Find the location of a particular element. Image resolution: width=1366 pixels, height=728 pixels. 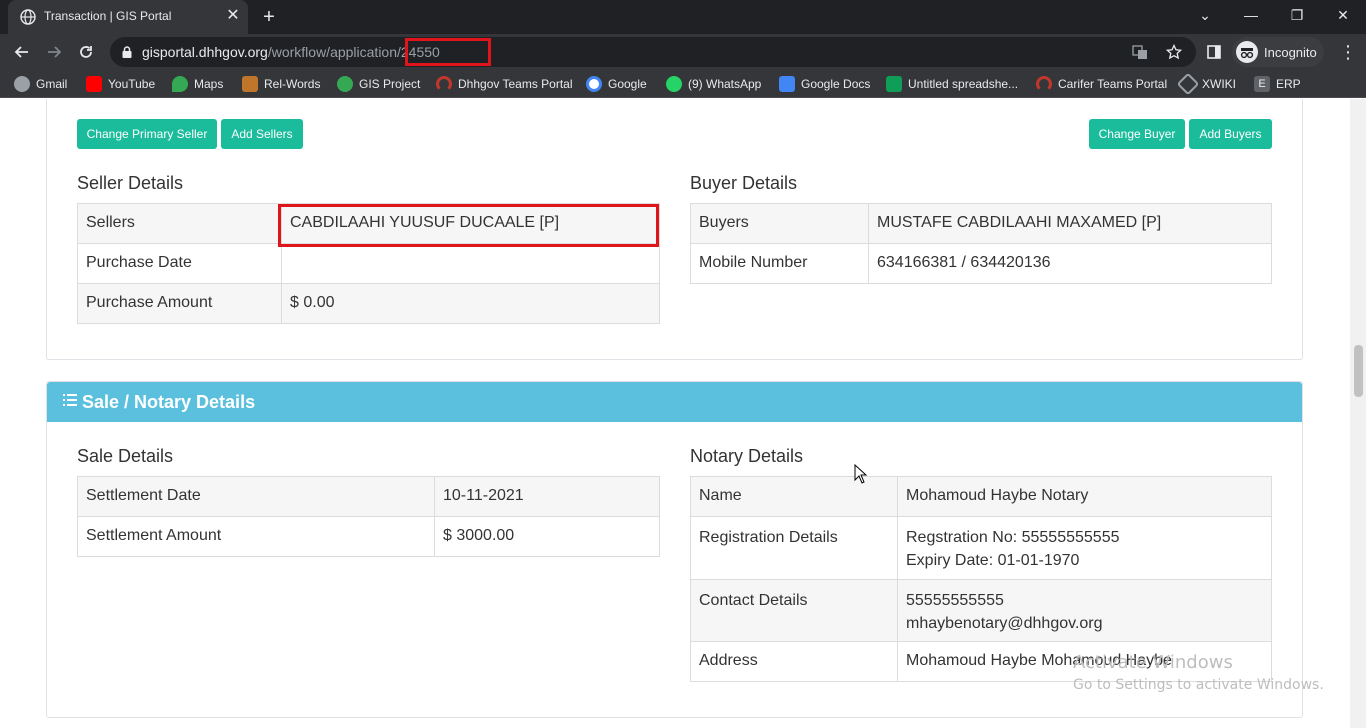

carifer-portal-icon is located at coordinates (1044, 84).